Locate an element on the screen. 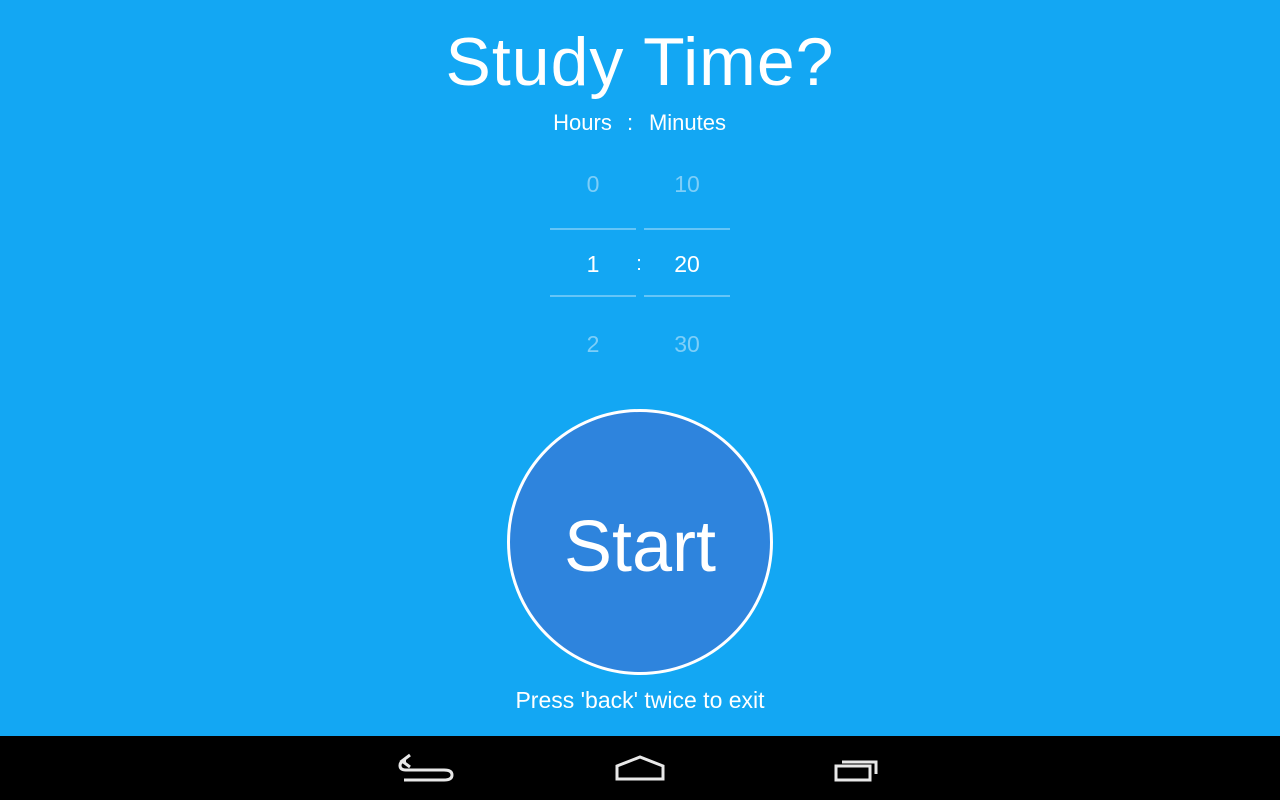  hours-picker: 0 1 2 is located at coordinates (593, 265).